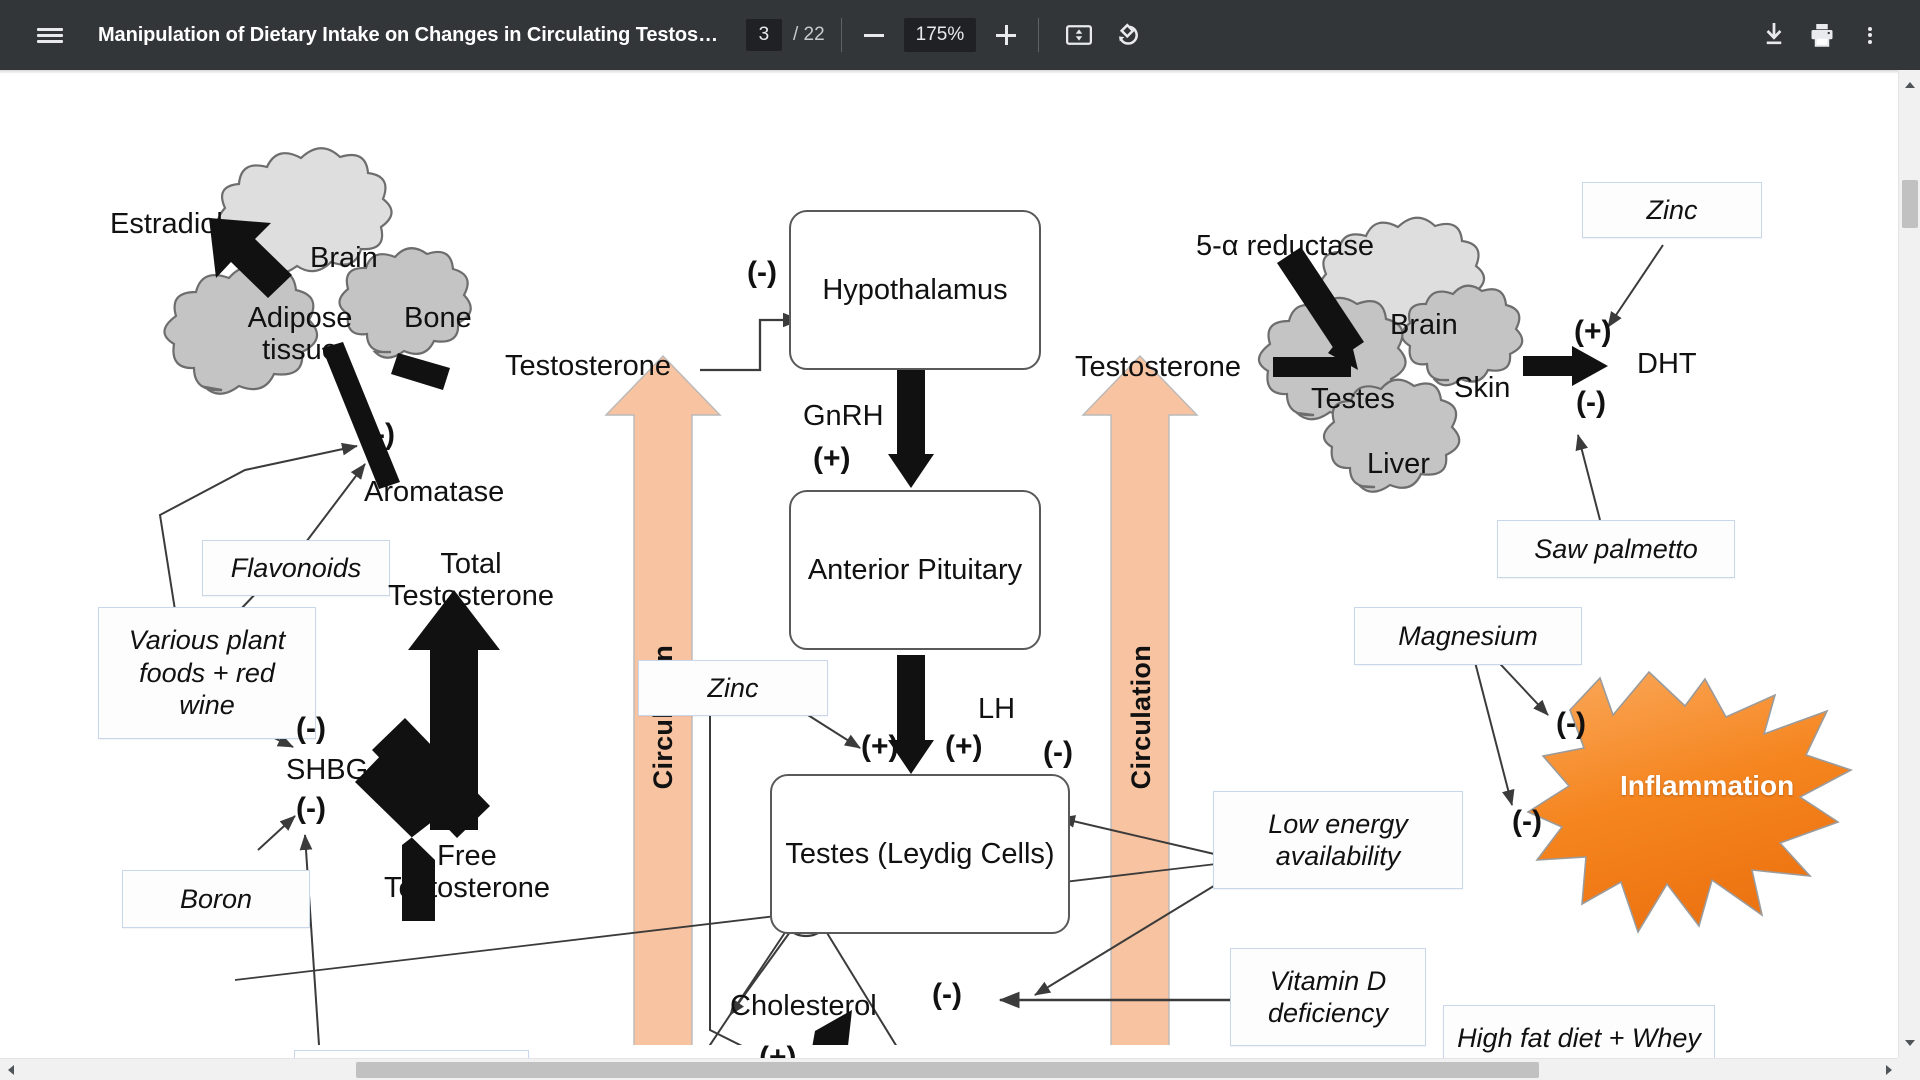  Describe the element at coordinates (1889, 1070) in the screenshot. I see `scroll-right-arrow-icon` at that location.